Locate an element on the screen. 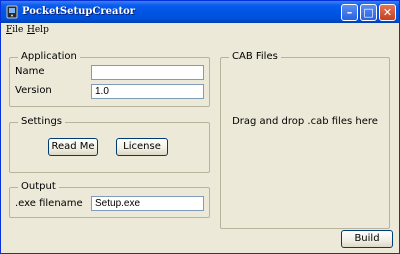  menu-file: File is located at coordinates (14, 30).